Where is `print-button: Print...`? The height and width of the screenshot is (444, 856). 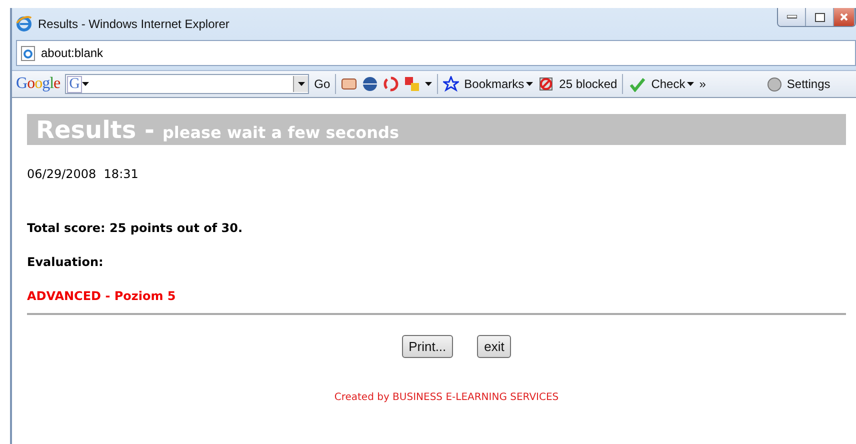
print-button: Print... is located at coordinates (428, 346).